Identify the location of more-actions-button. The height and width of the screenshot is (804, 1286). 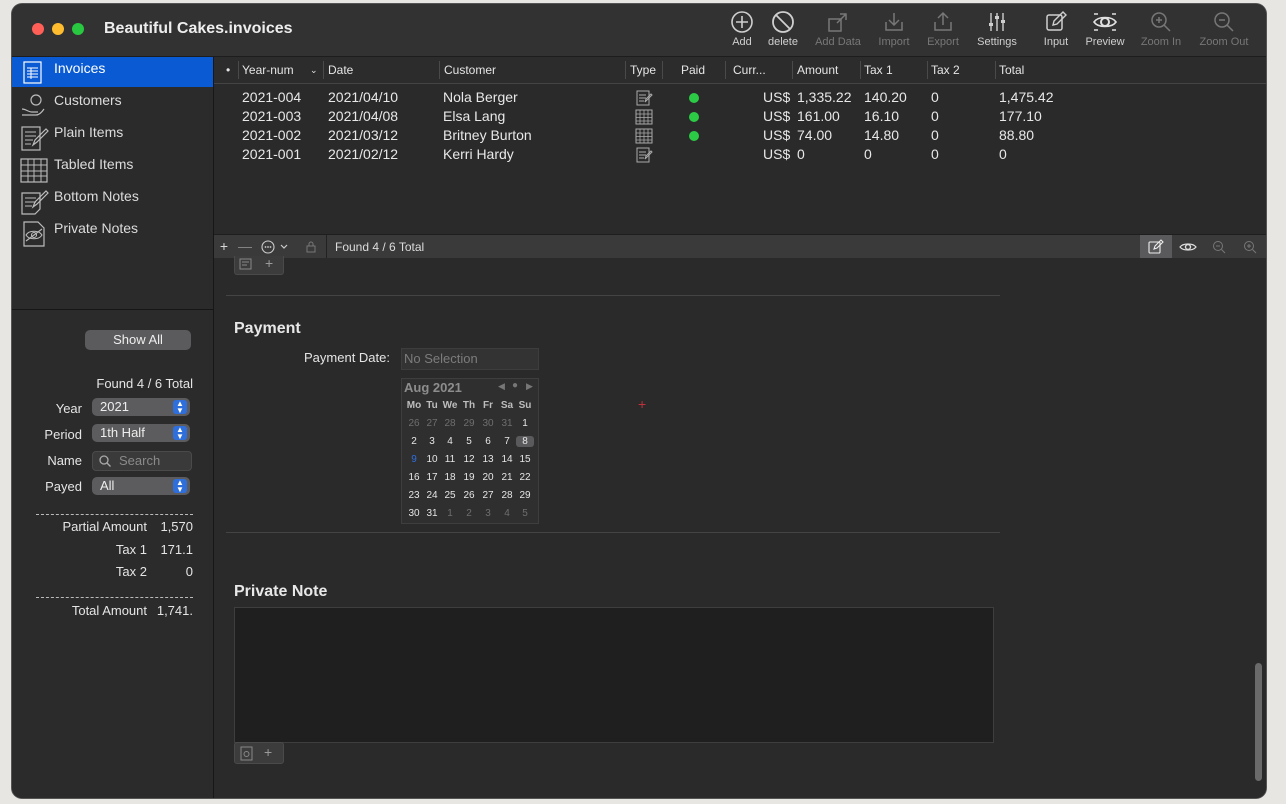
(275, 246).